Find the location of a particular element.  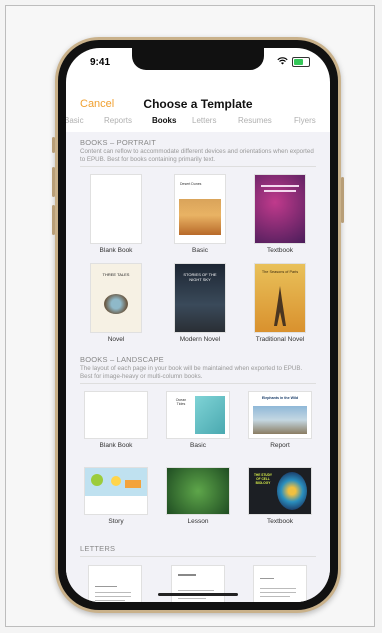

ocean-image is located at coordinates (210, 415).